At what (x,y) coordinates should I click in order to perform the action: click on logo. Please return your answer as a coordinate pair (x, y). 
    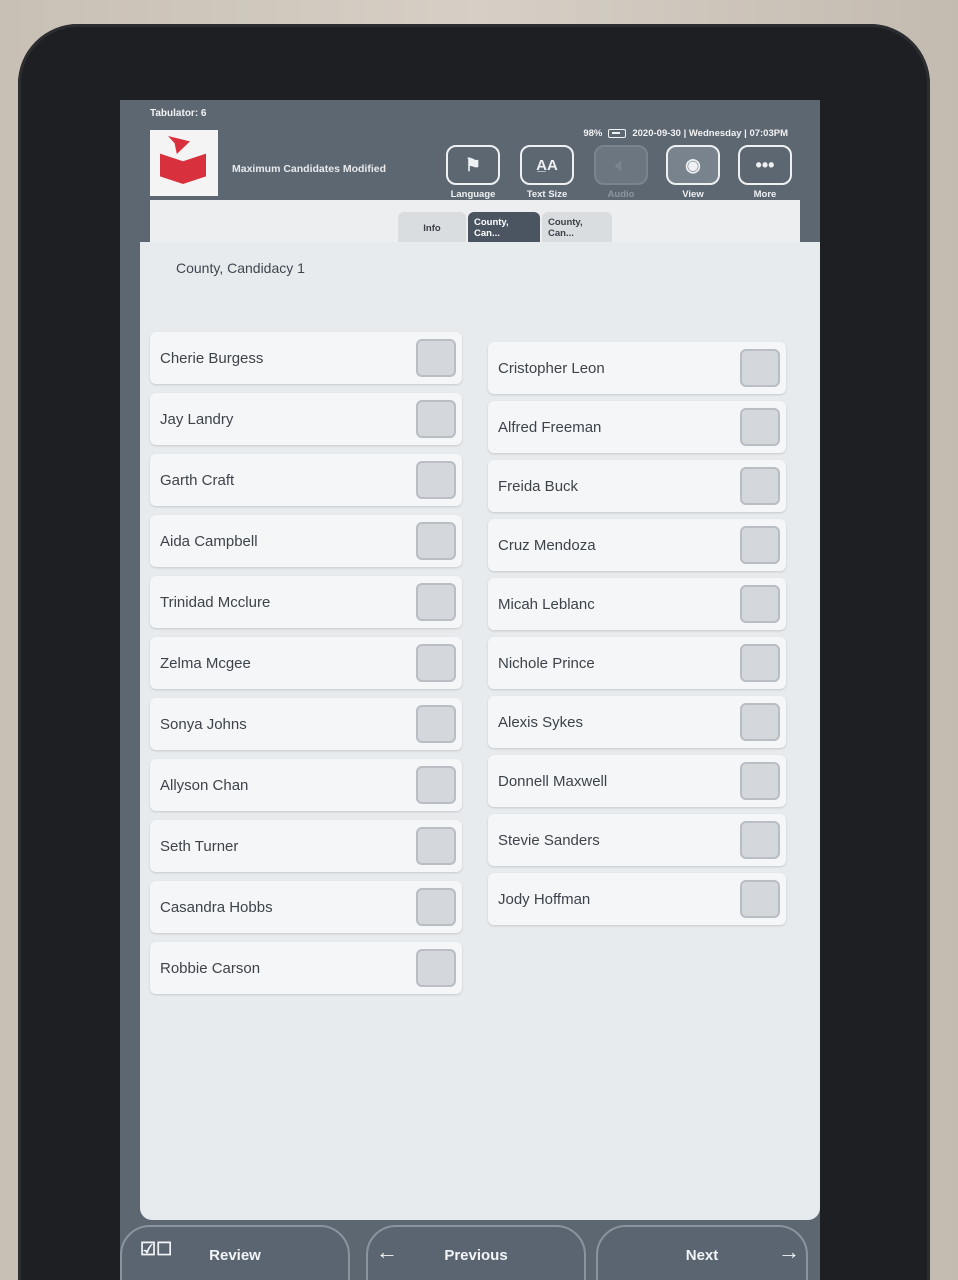
    Looking at the image, I should click on (184, 163).